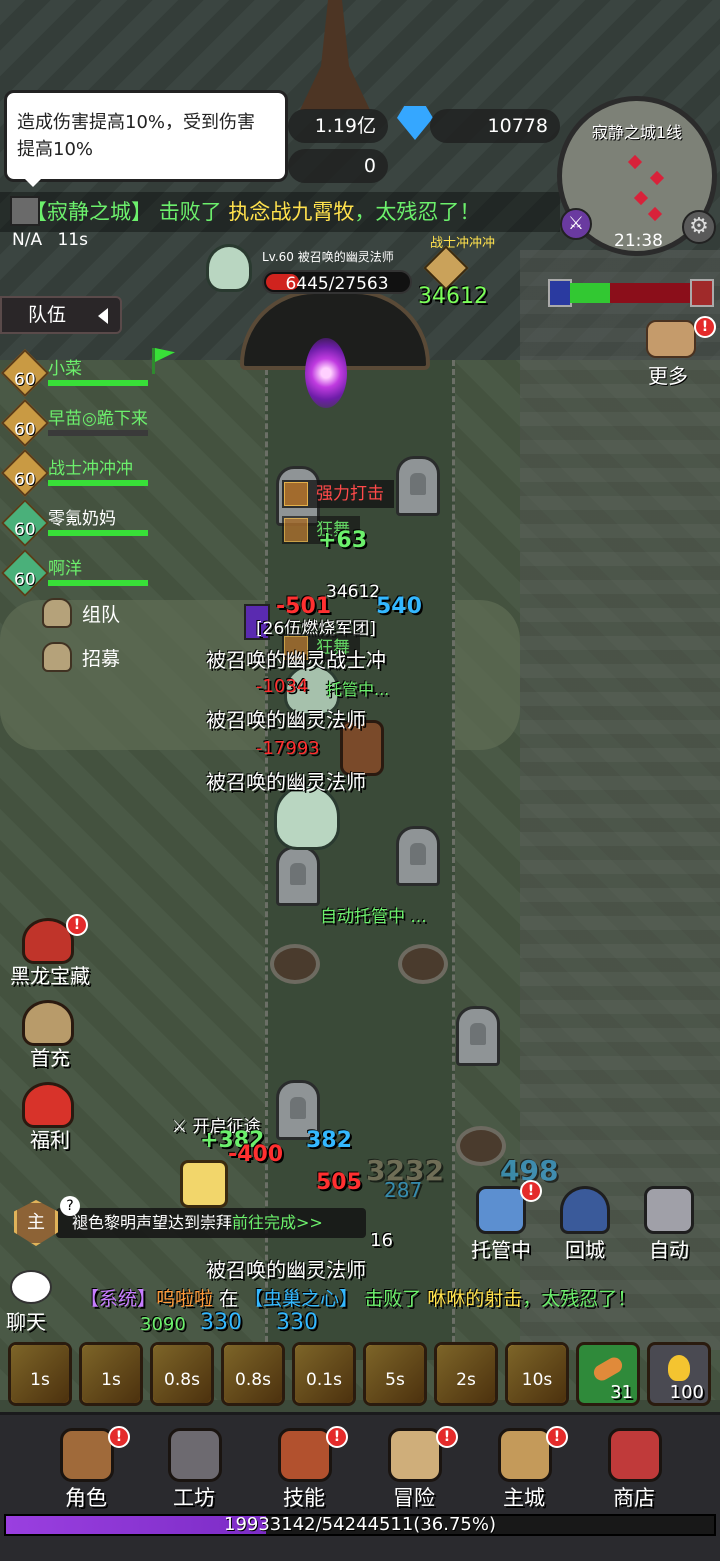 The height and width of the screenshot is (1561, 720). What do you see at coordinates (326, 373) in the screenshot?
I see `purple-portal` at bounding box center [326, 373].